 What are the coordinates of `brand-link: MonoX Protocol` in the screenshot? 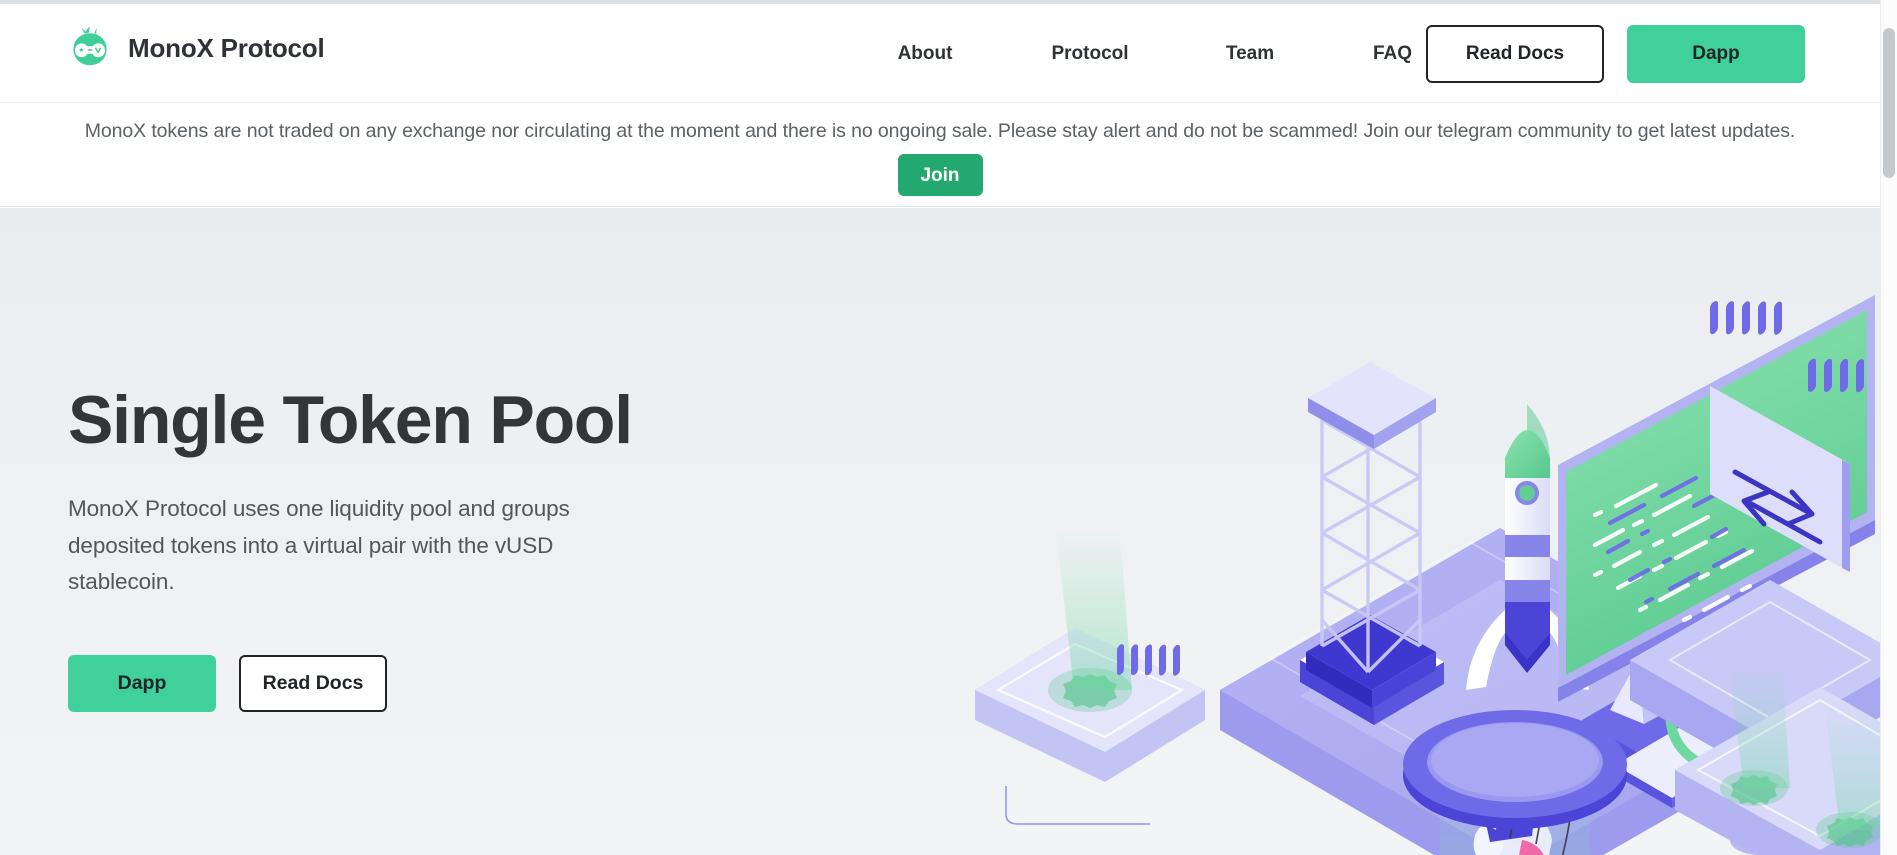 It's located at (196, 48).